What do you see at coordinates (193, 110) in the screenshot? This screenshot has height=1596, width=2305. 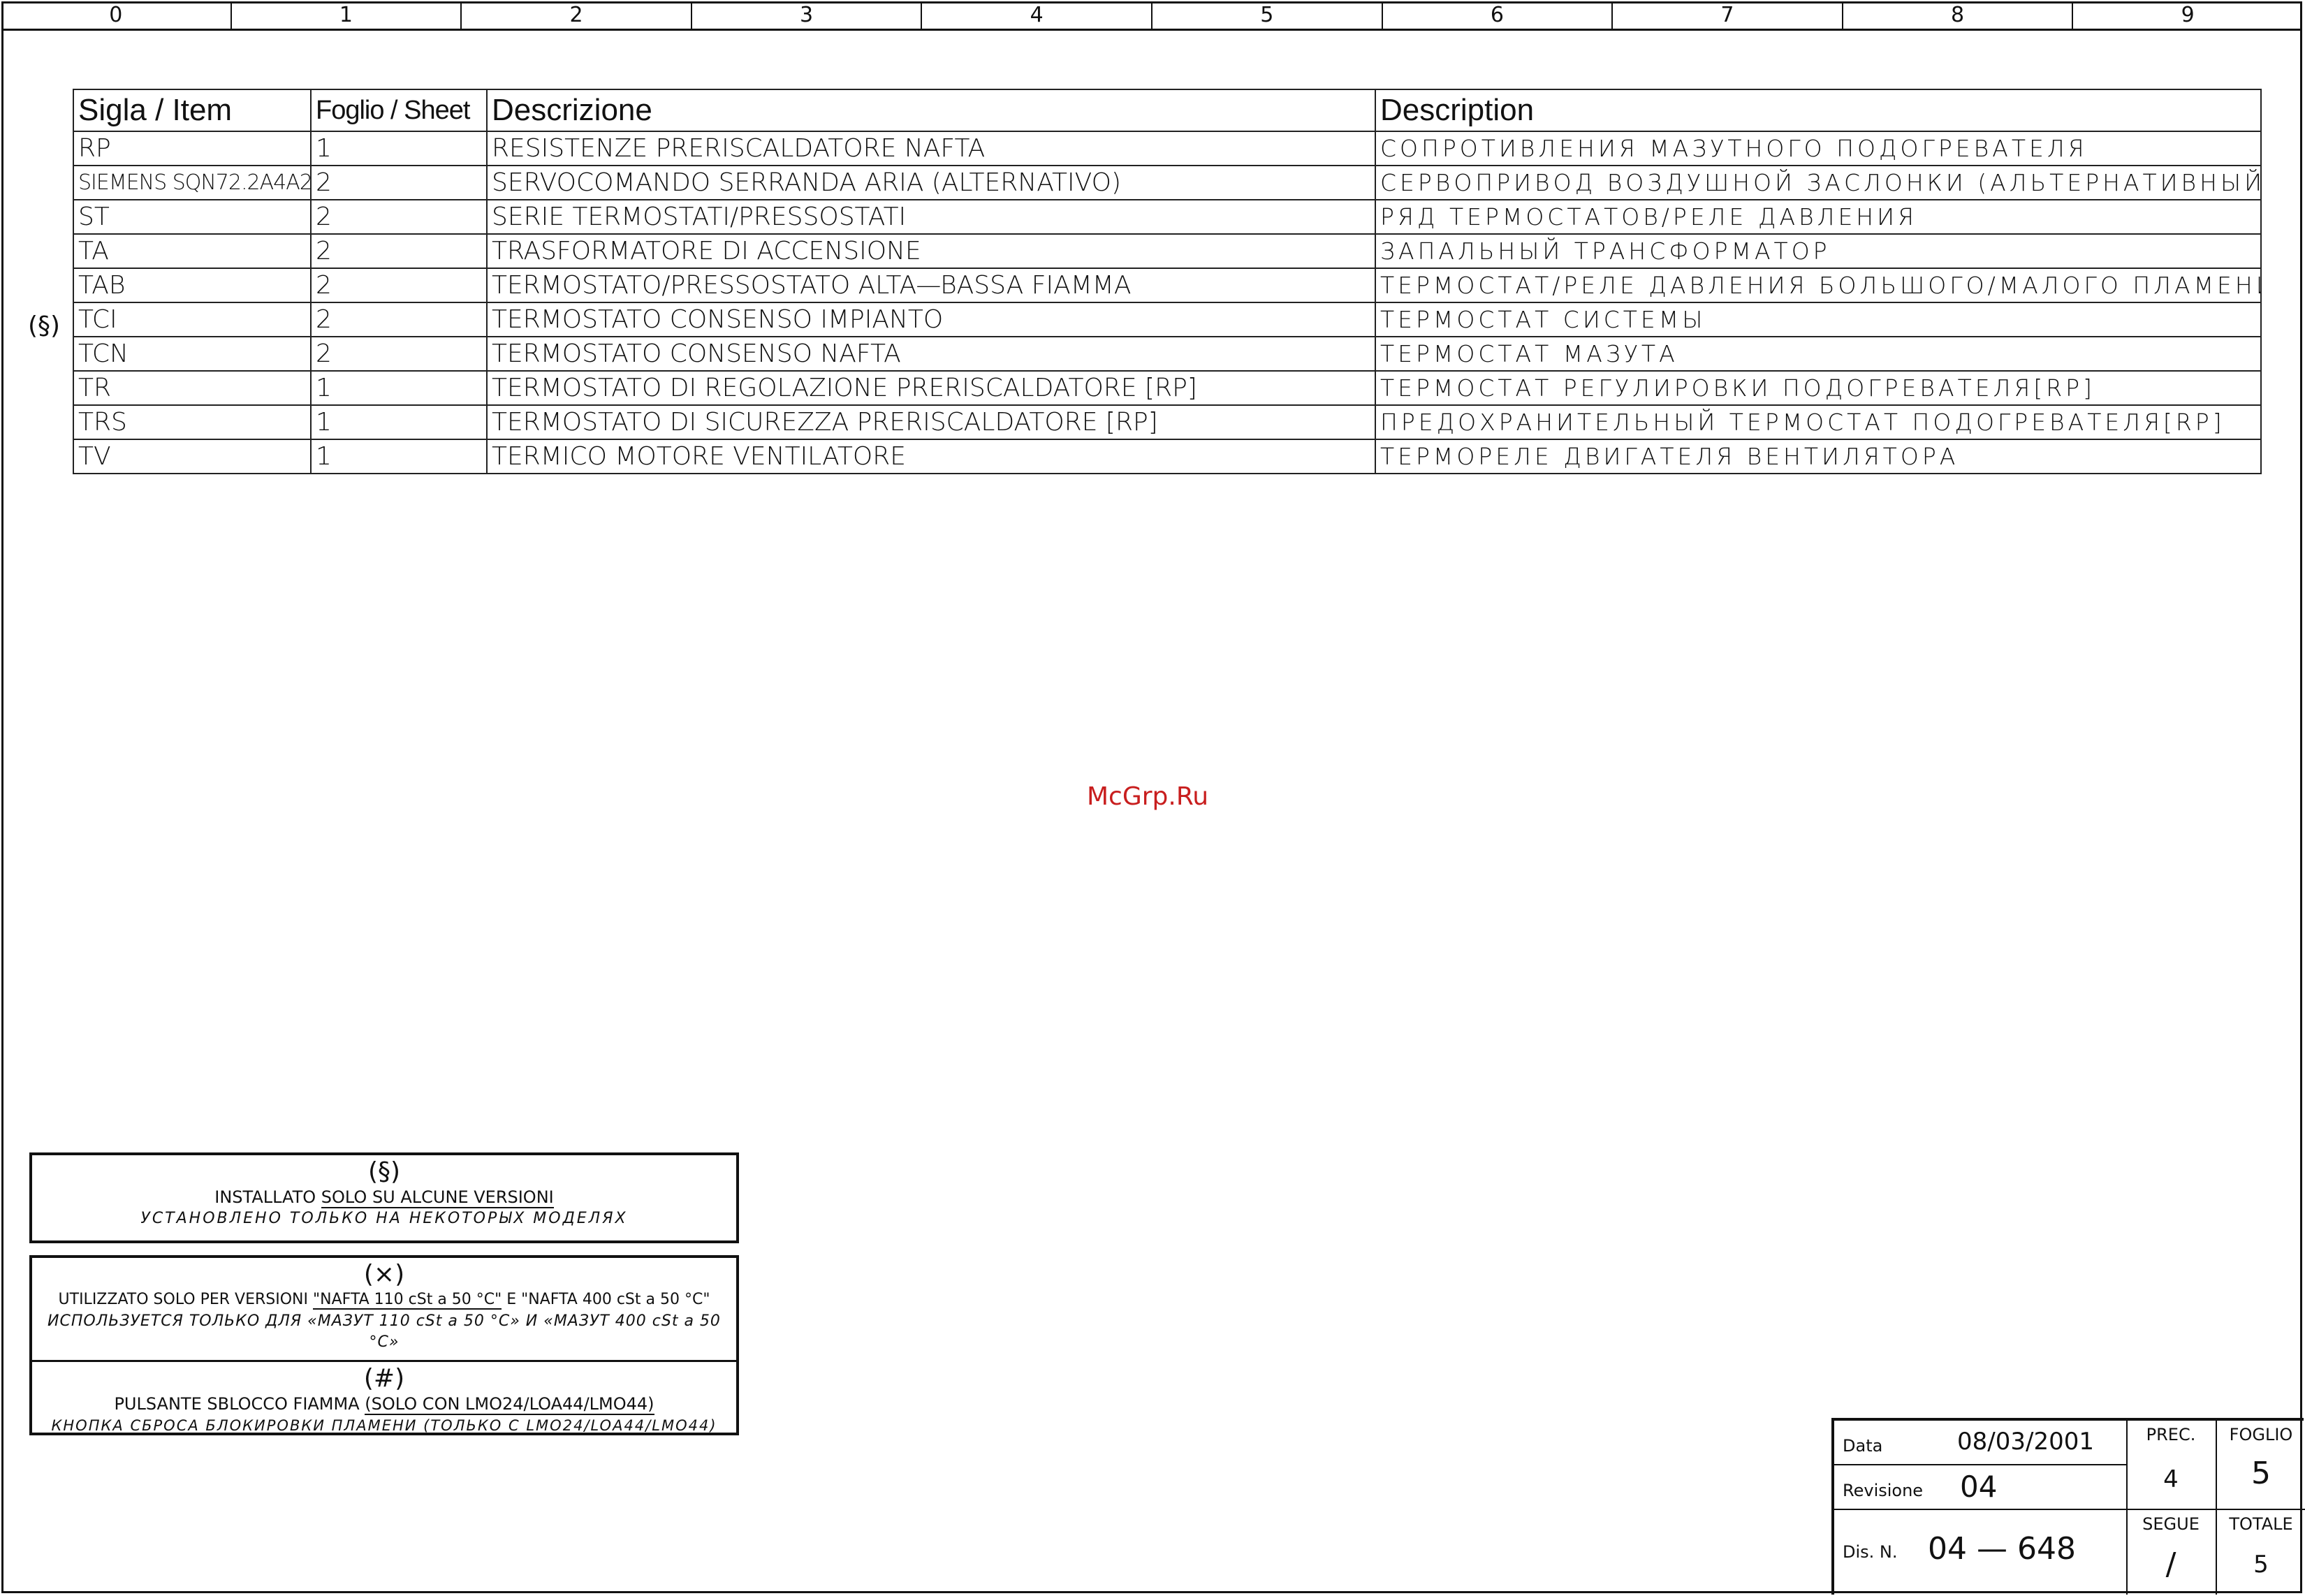 I see `header-item: Sigla / Item` at bounding box center [193, 110].